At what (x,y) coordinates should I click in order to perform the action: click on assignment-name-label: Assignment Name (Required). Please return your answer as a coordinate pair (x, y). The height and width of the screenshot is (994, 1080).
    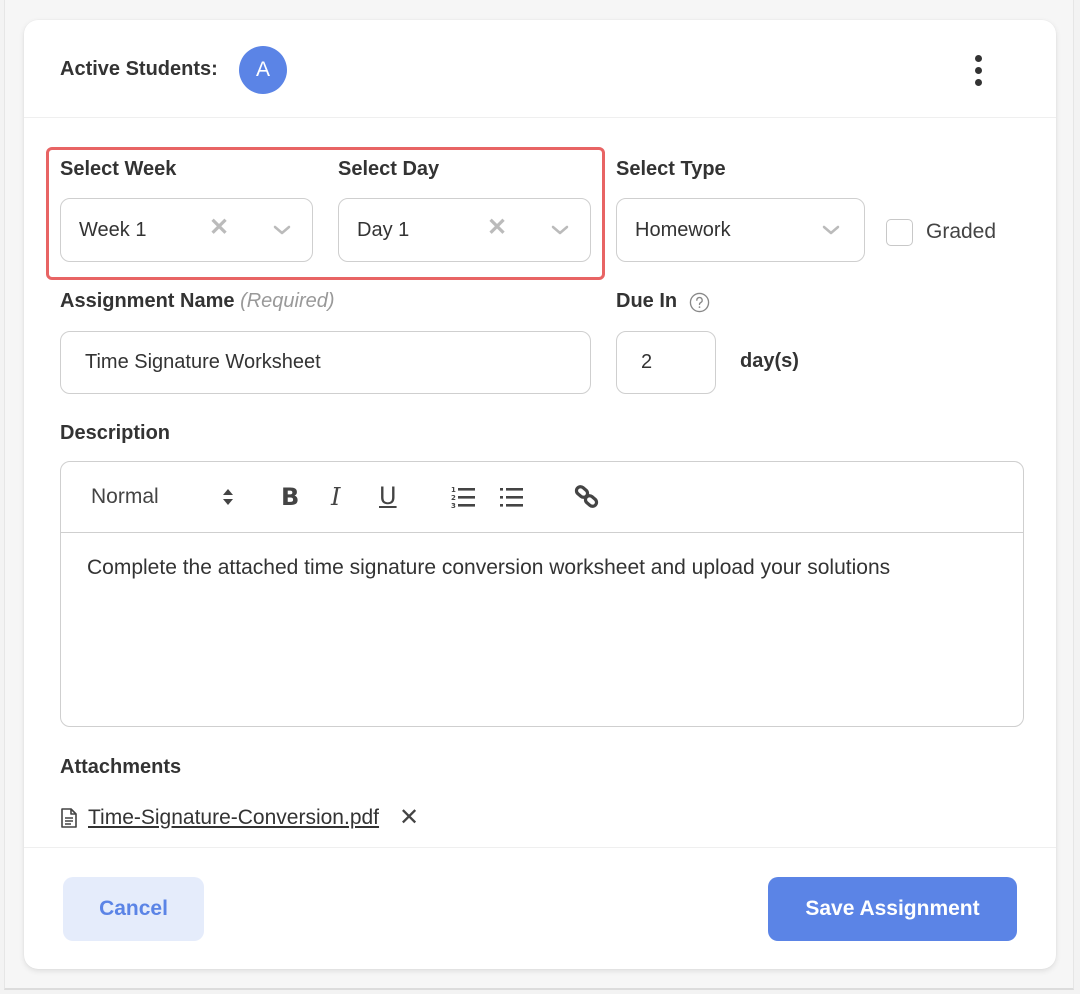
    Looking at the image, I should click on (197, 301).